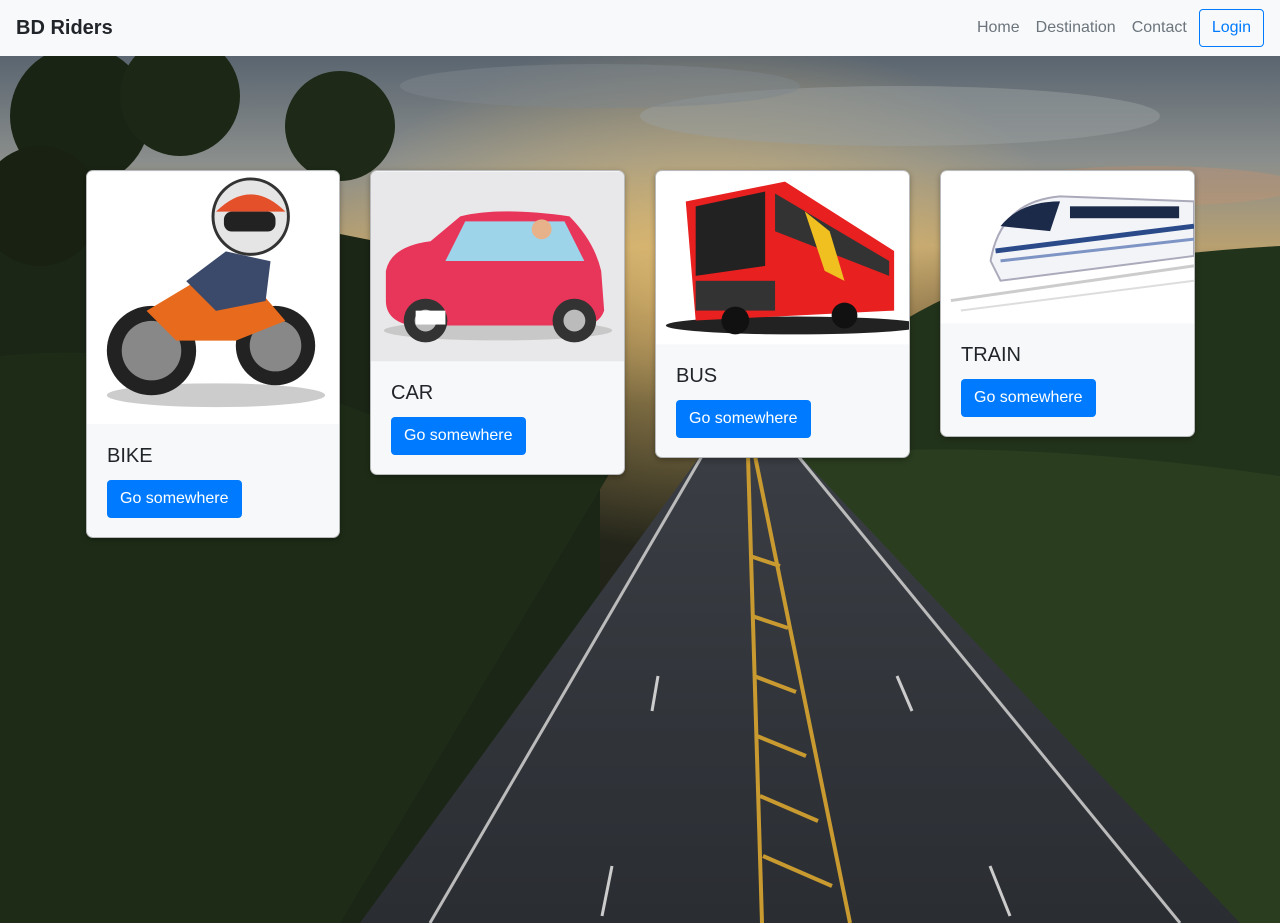 This screenshot has width=1280, height=923. Describe the element at coordinates (991, 355) in the screenshot. I see `card-title-train: TRAIN` at that location.